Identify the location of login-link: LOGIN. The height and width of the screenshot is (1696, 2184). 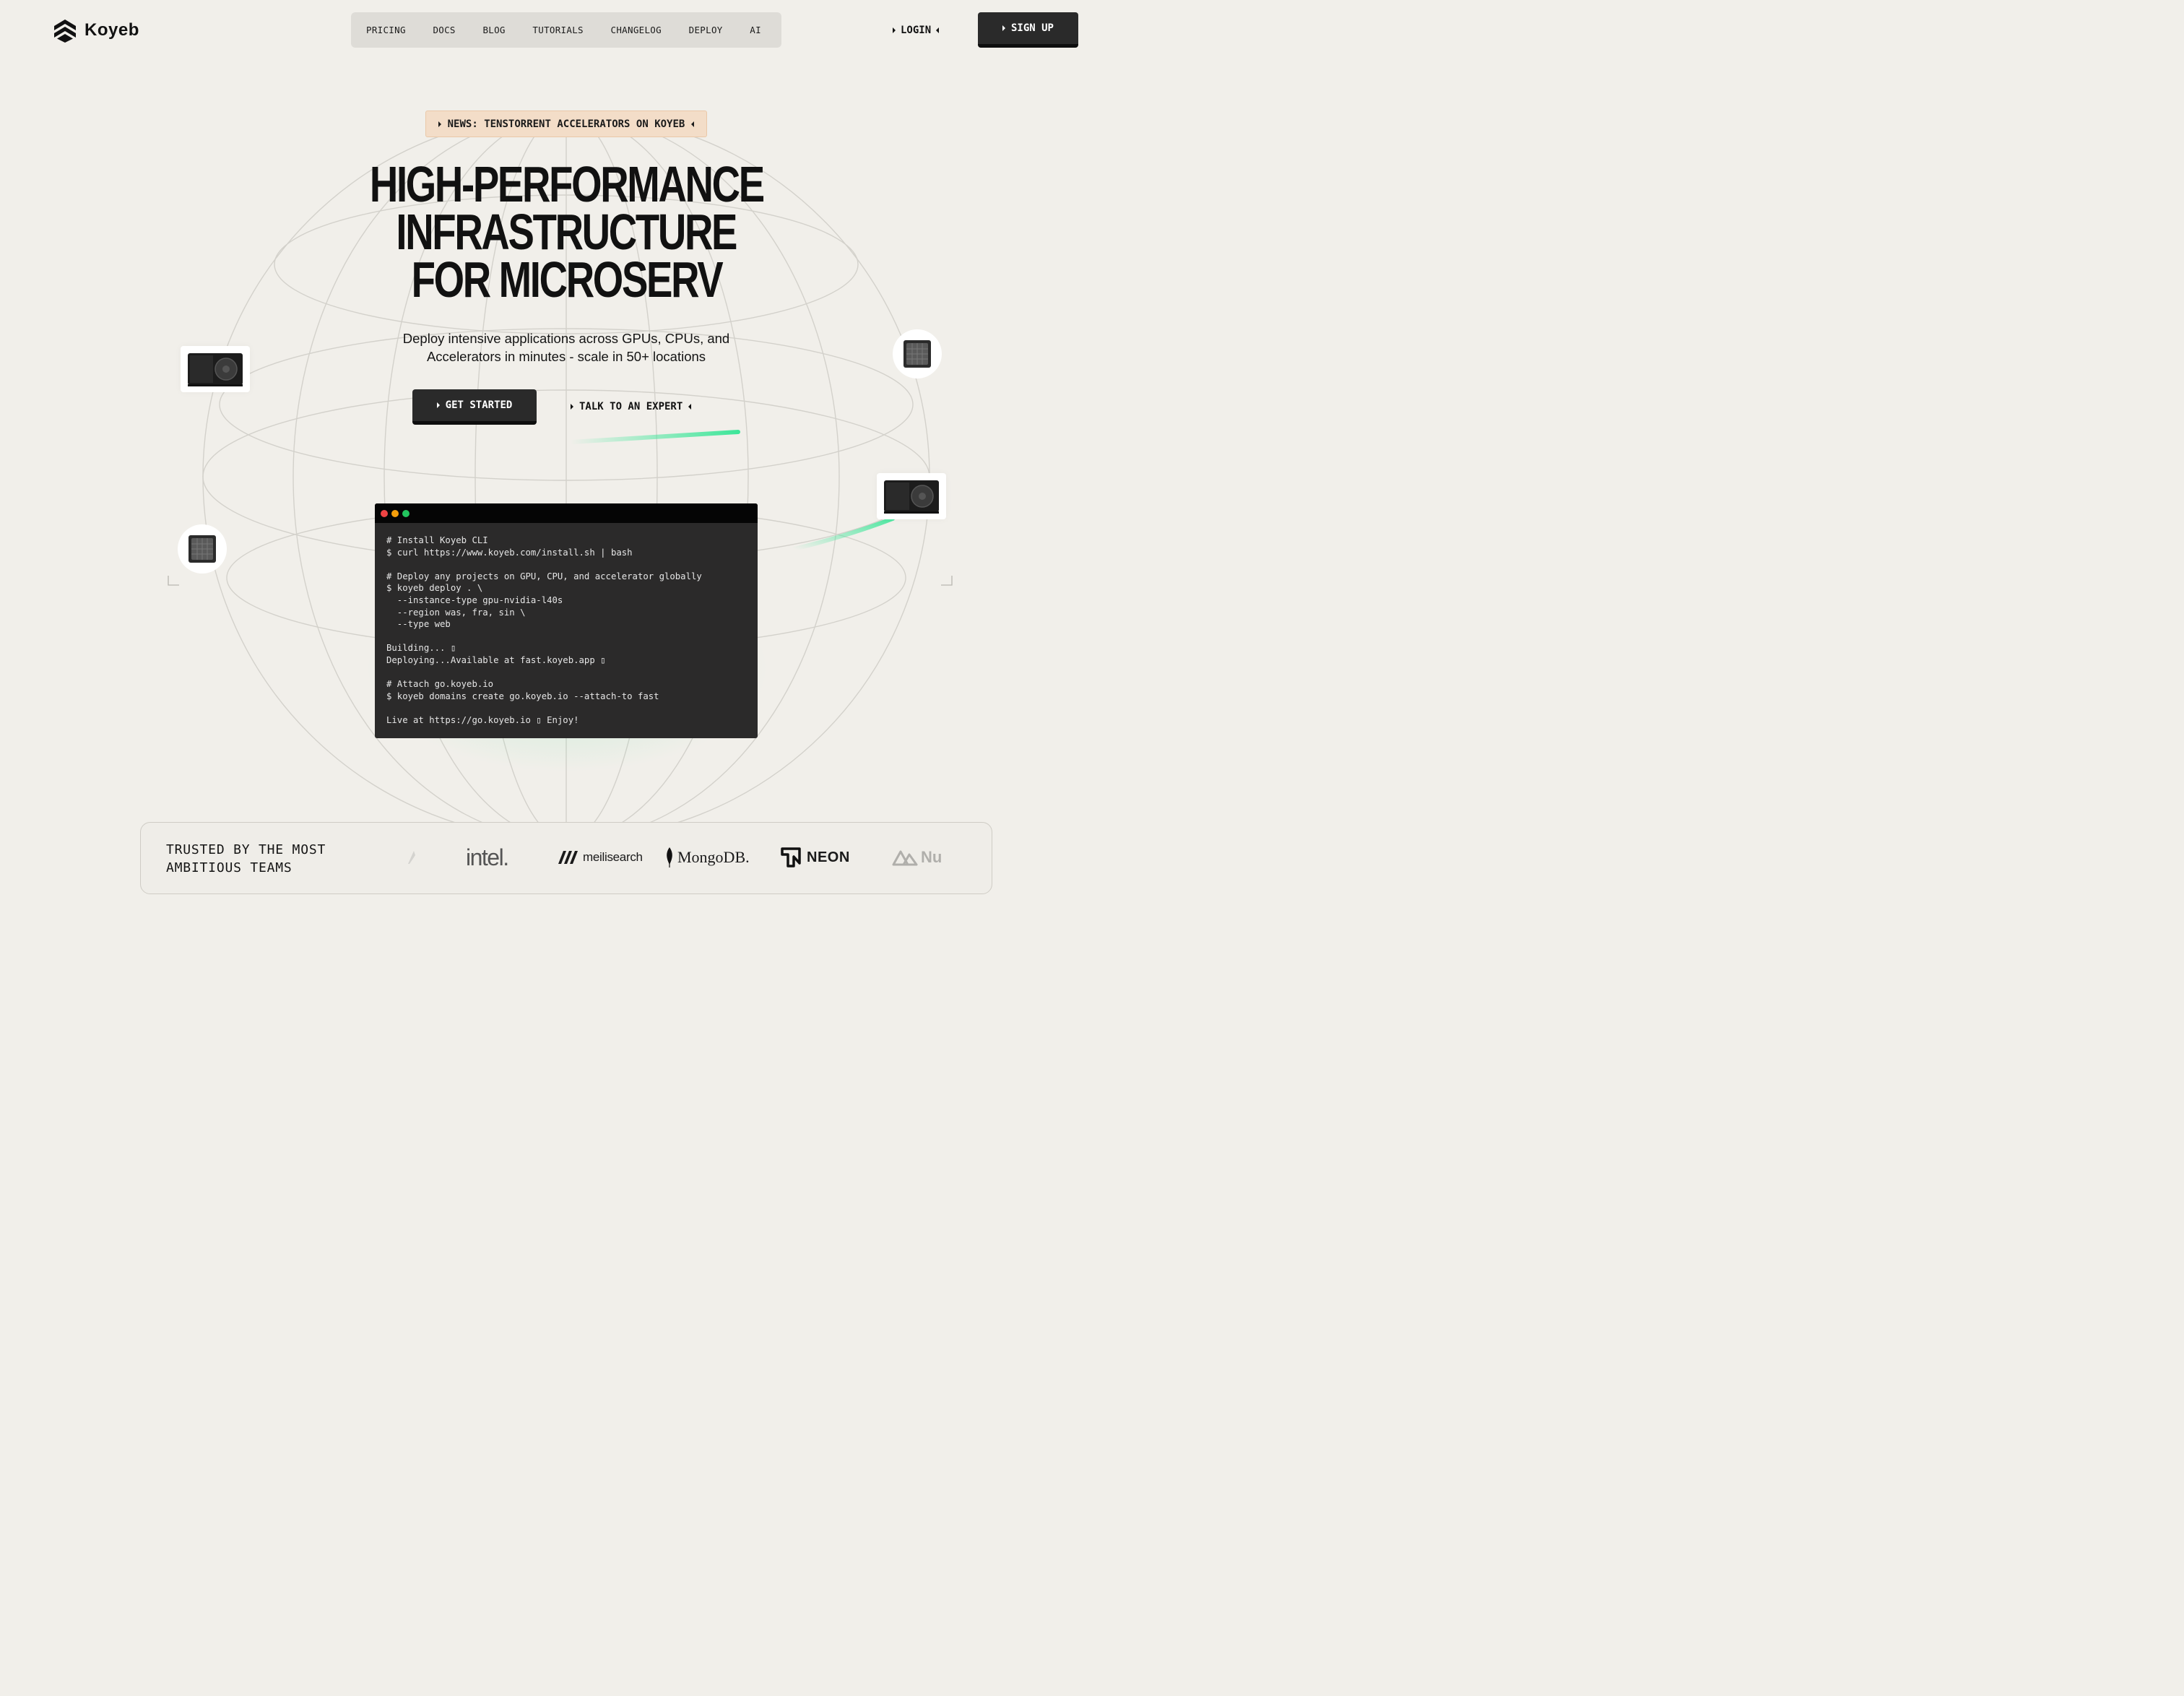
(916, 31).